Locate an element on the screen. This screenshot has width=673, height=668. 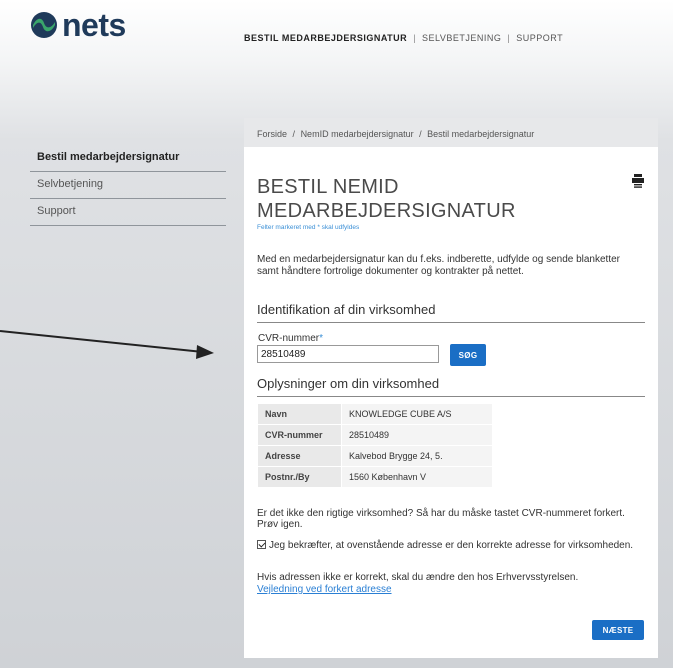
required-fields-note: Felter markeret med * skal udfyldes is located at coordinates (308, 227).